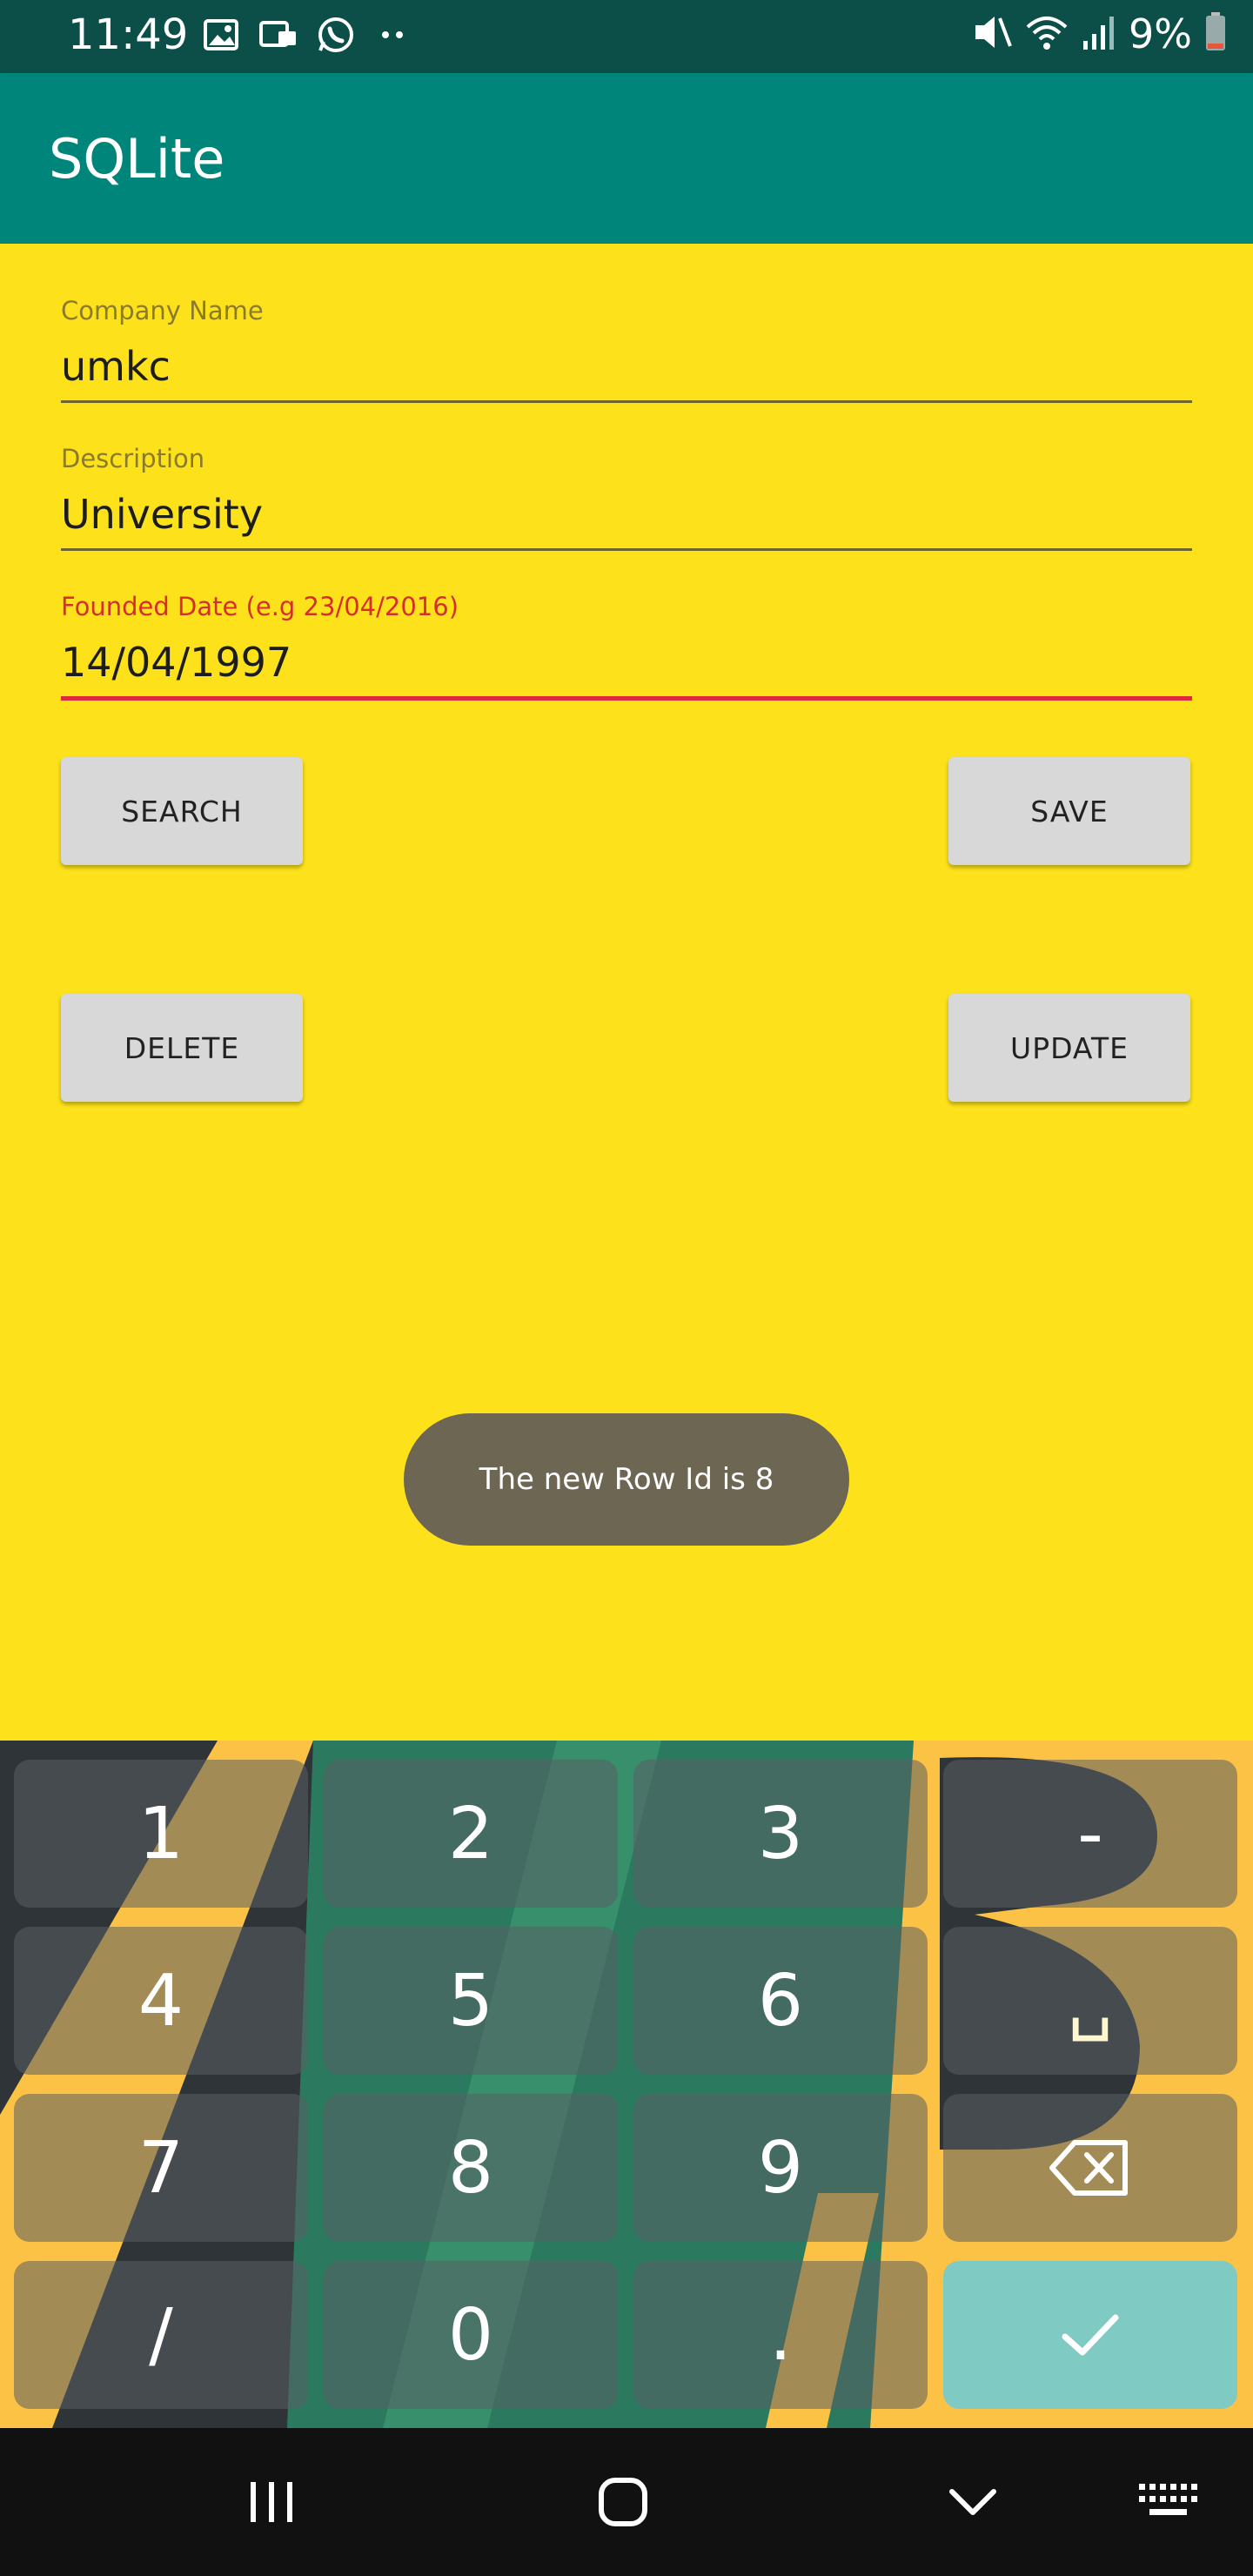  What do you see at coordinates (1069, 1048) in the screenshot?
I see `update-button: UPDATE` at bounding box center [1069, 1048].